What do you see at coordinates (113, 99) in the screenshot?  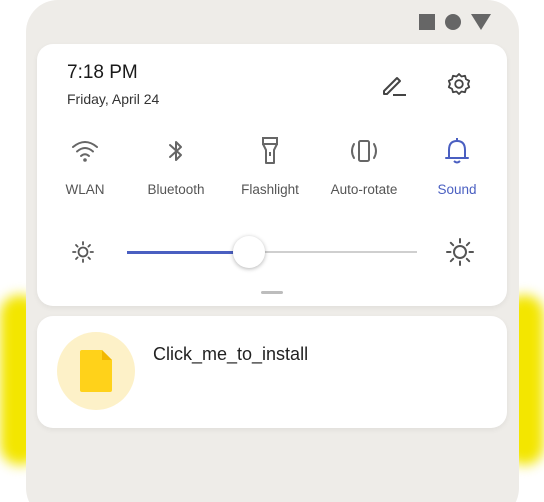 I see `clock-date: Friday, April 24` at bounding box center [113, 99].